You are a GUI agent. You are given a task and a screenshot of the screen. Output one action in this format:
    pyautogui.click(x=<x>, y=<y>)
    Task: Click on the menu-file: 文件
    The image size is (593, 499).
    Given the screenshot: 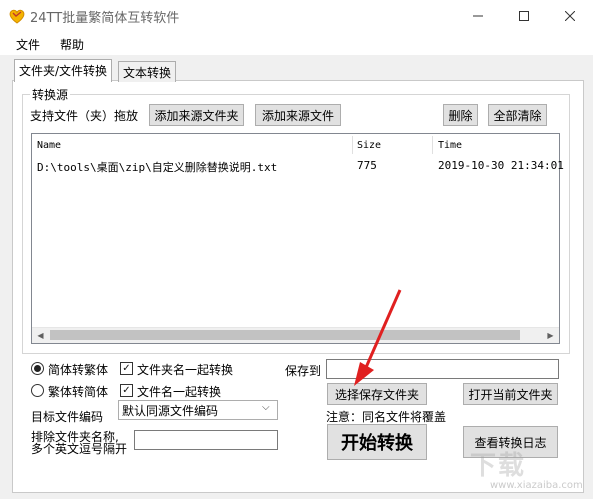 What is the action you would take?
    pyautogui.click(x=28, y=44)
    